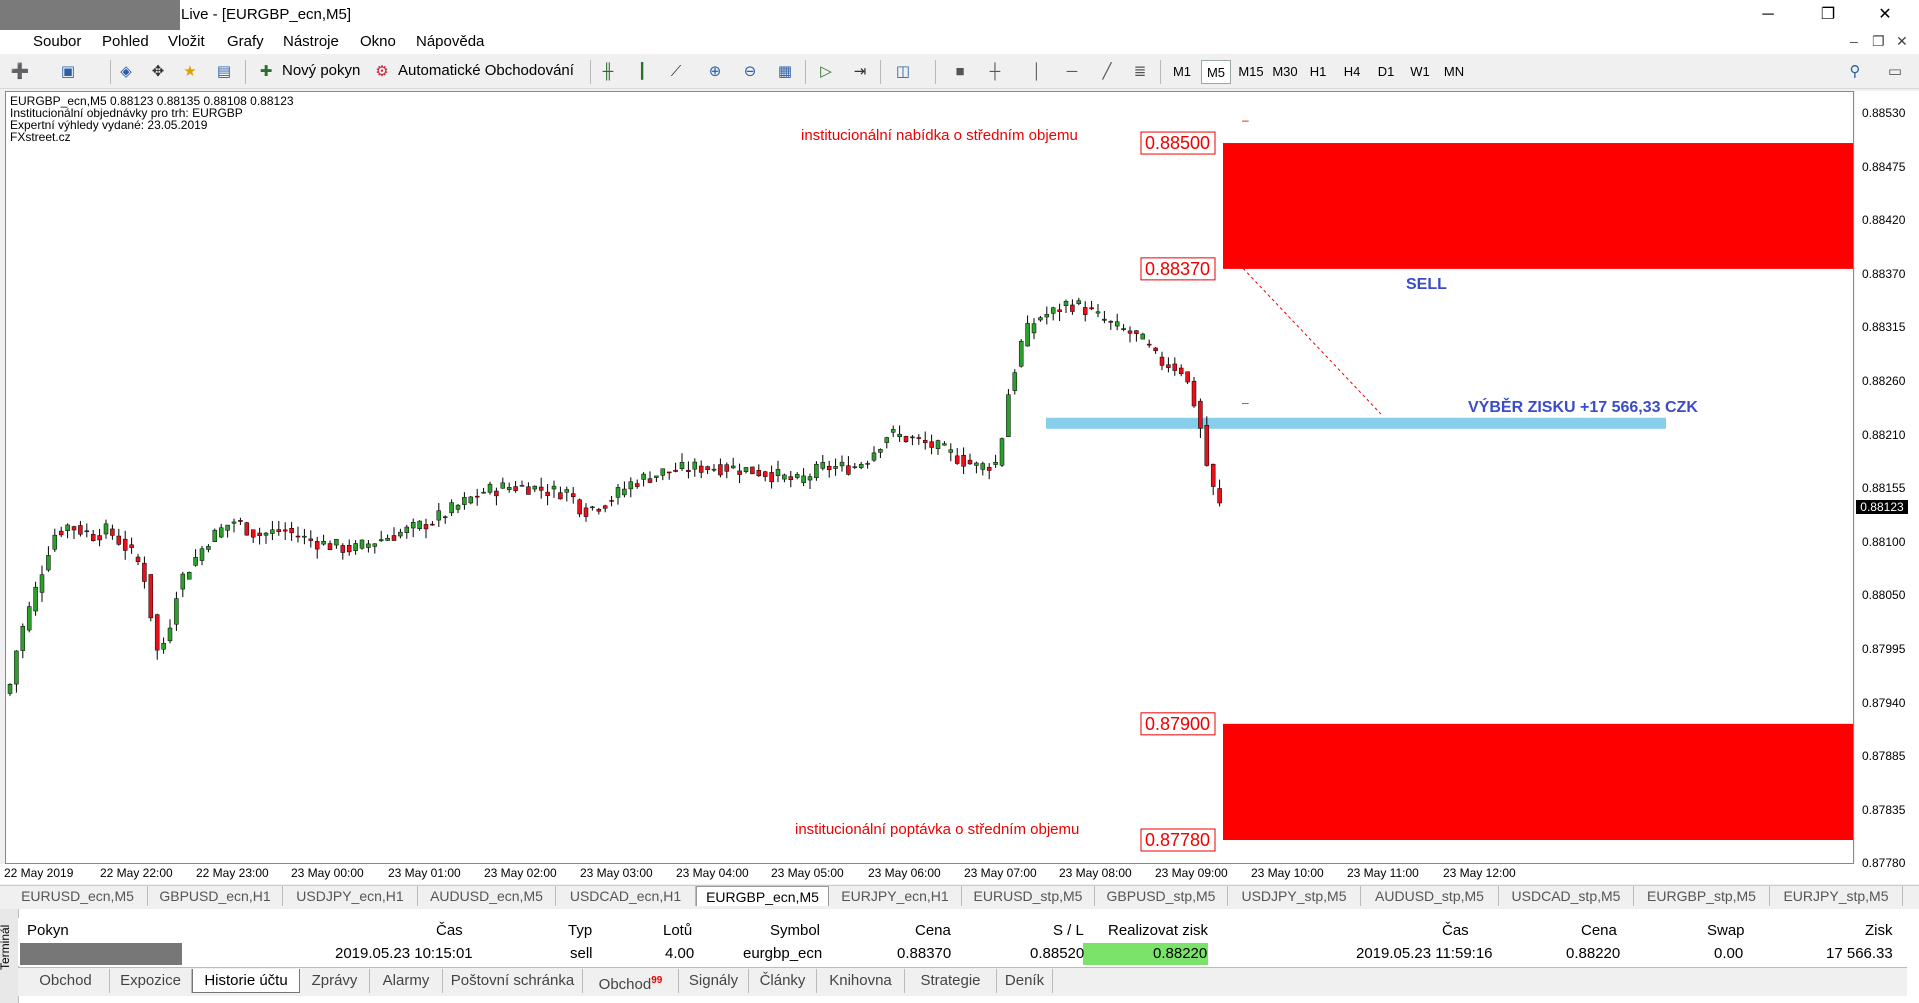 This screenshot has height=1003, width=1919. What do you see at coordinates (951, 981) in the screenshot?
I see `terminal-tab: Strategie` at bounding box center [951, 981].